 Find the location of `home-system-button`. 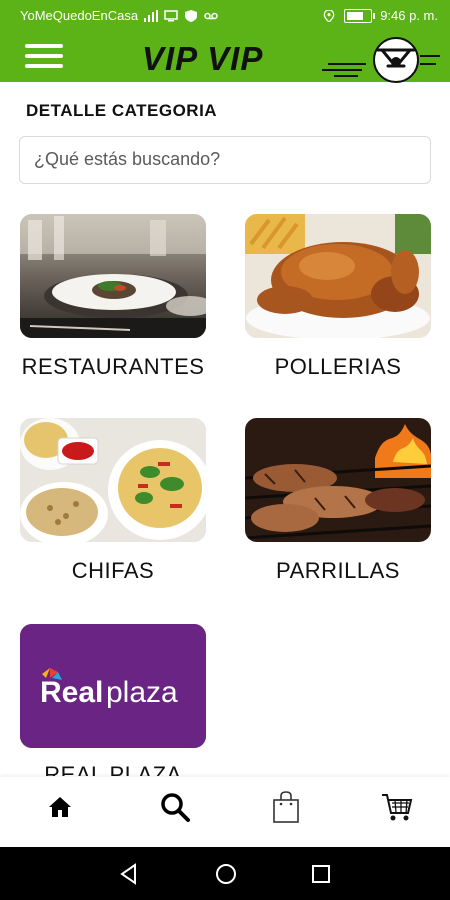

home-system-button is located at coordinates (226, 874).